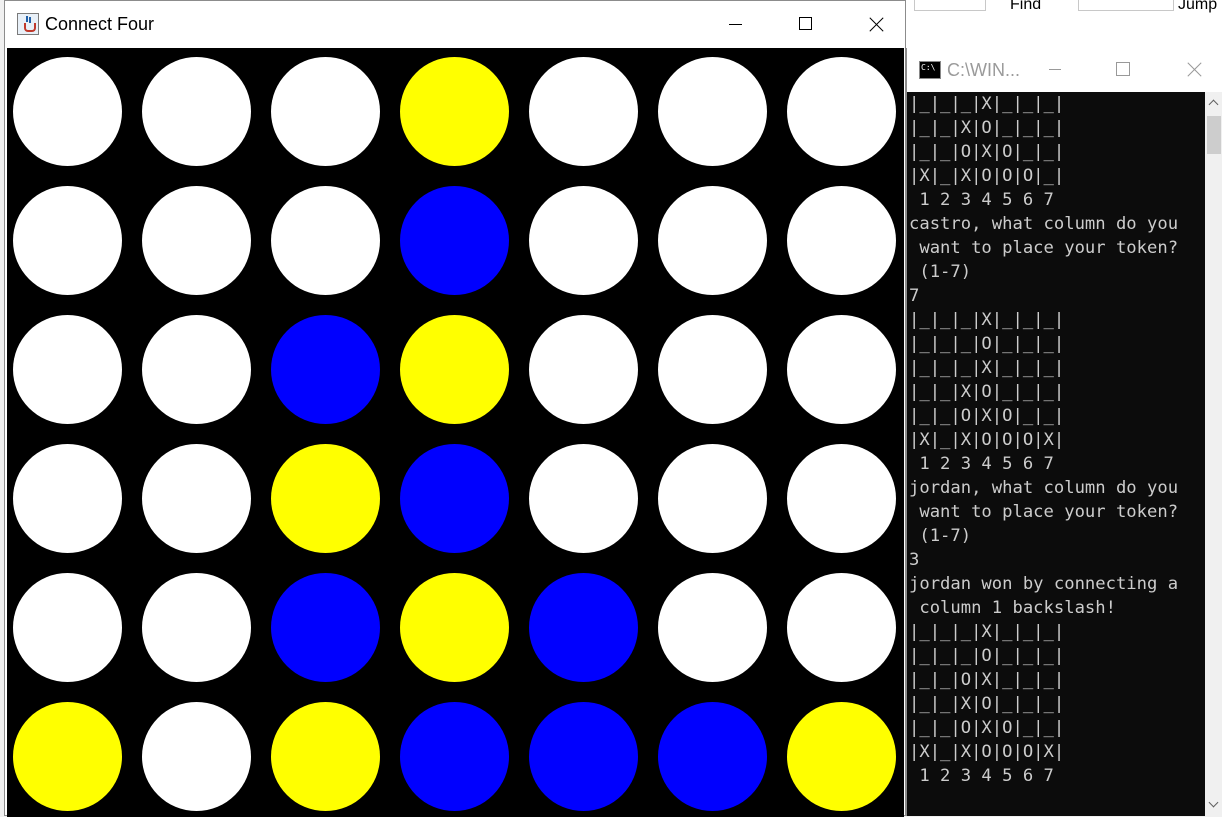 The image size is (1222, 817). What do you see at coordinates (455, 24) in the screenshot?
I see `title-bar: Connect Four` at bounding box center [455, 24].